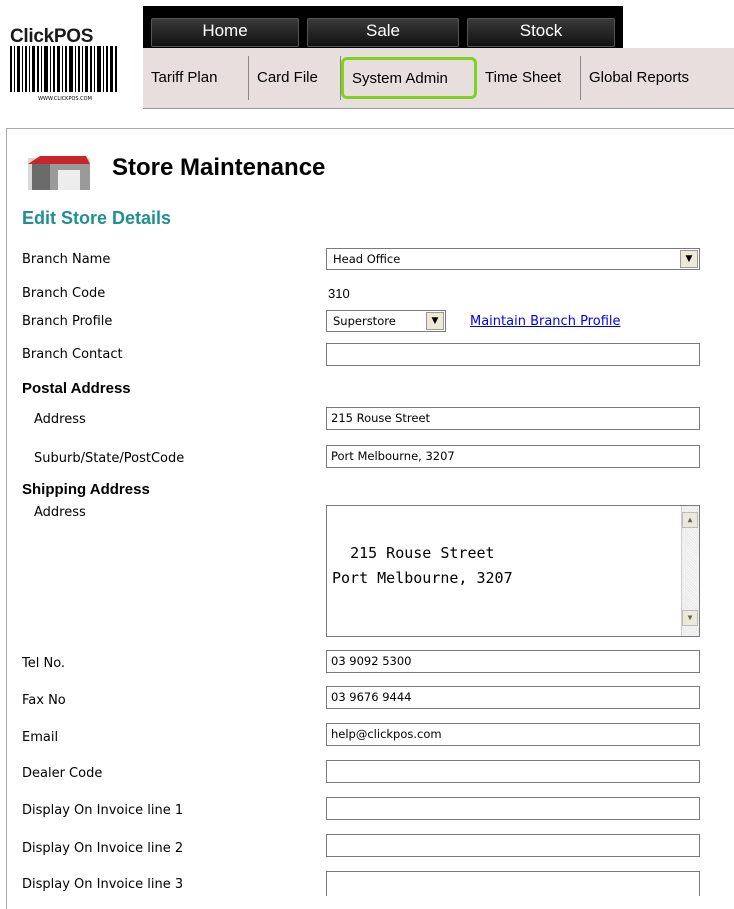 The height and width of the screenshot is (909, 734). Describe the element at coordinates (64, 293) in the screenshot. I see `branch-code-label: Branch Code` at that location.